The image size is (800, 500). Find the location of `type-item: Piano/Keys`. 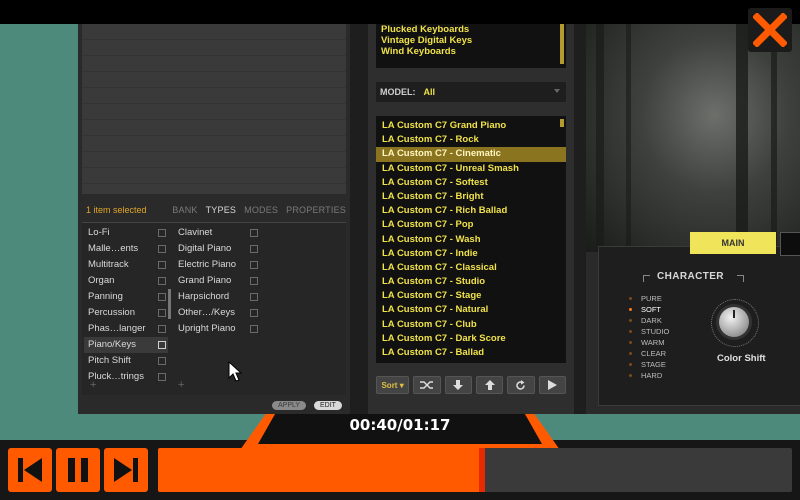

type-item: Piano/Keys is located at coordinates (126, 345).